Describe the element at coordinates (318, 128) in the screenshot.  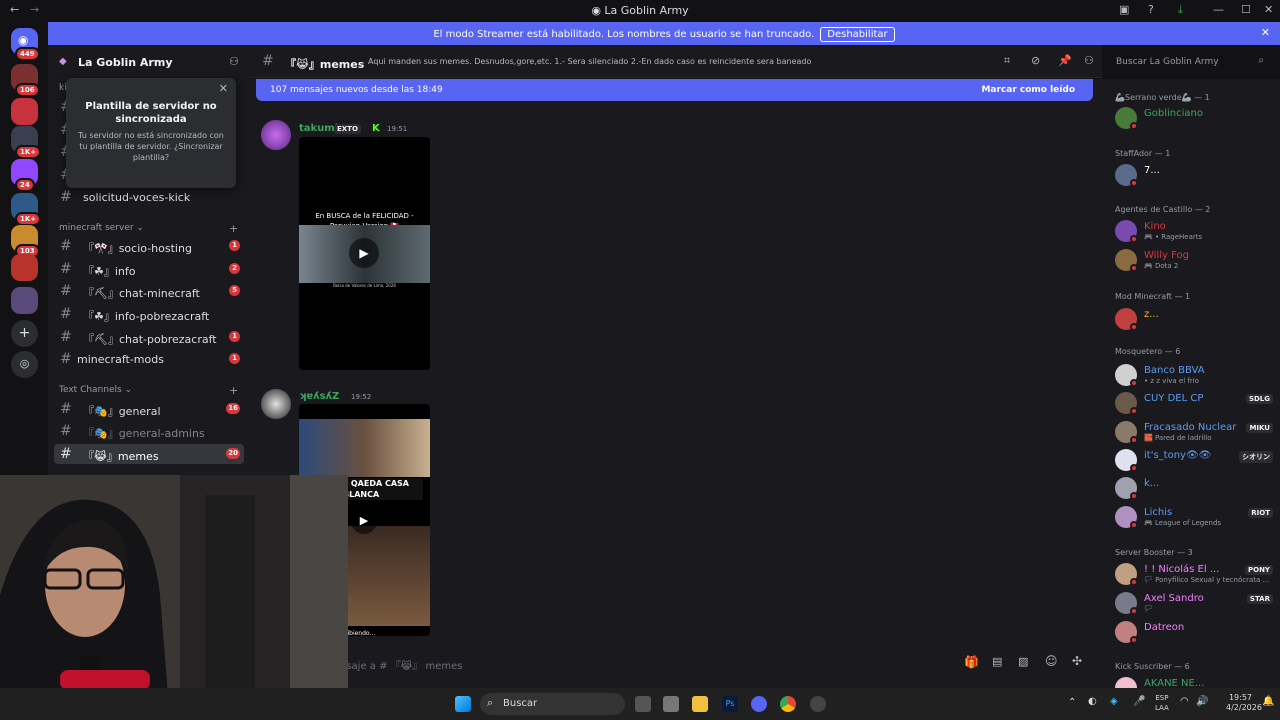
I see `message-author: takumi` at that location.